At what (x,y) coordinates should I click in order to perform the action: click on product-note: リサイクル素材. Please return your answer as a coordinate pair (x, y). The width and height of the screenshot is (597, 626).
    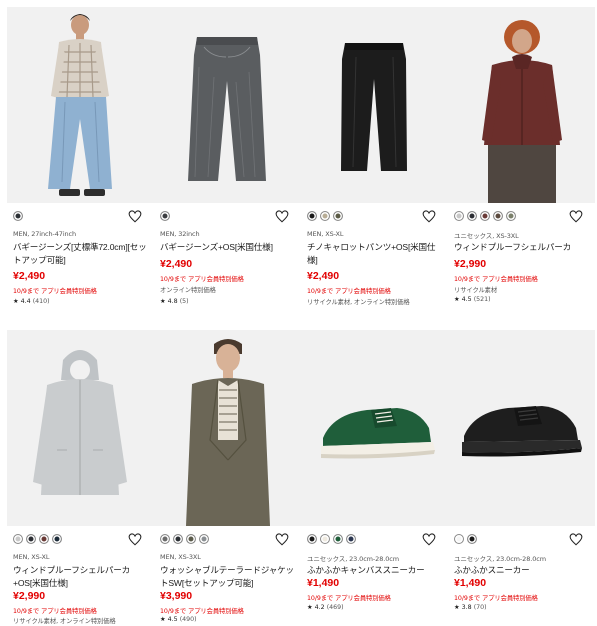
    Looking at the image, I should click on (476, 290).